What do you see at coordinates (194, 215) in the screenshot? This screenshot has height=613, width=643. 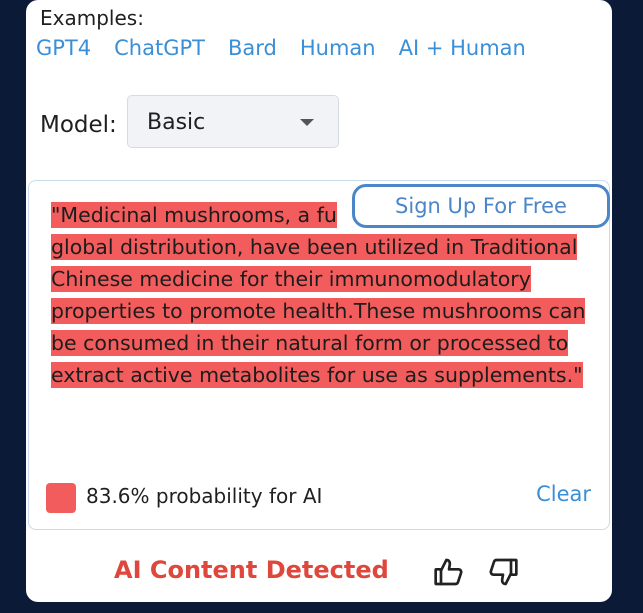 I see `highlighted-text-start: "Medicinal mushrooms, a fu` at bounding box center [194, 215].